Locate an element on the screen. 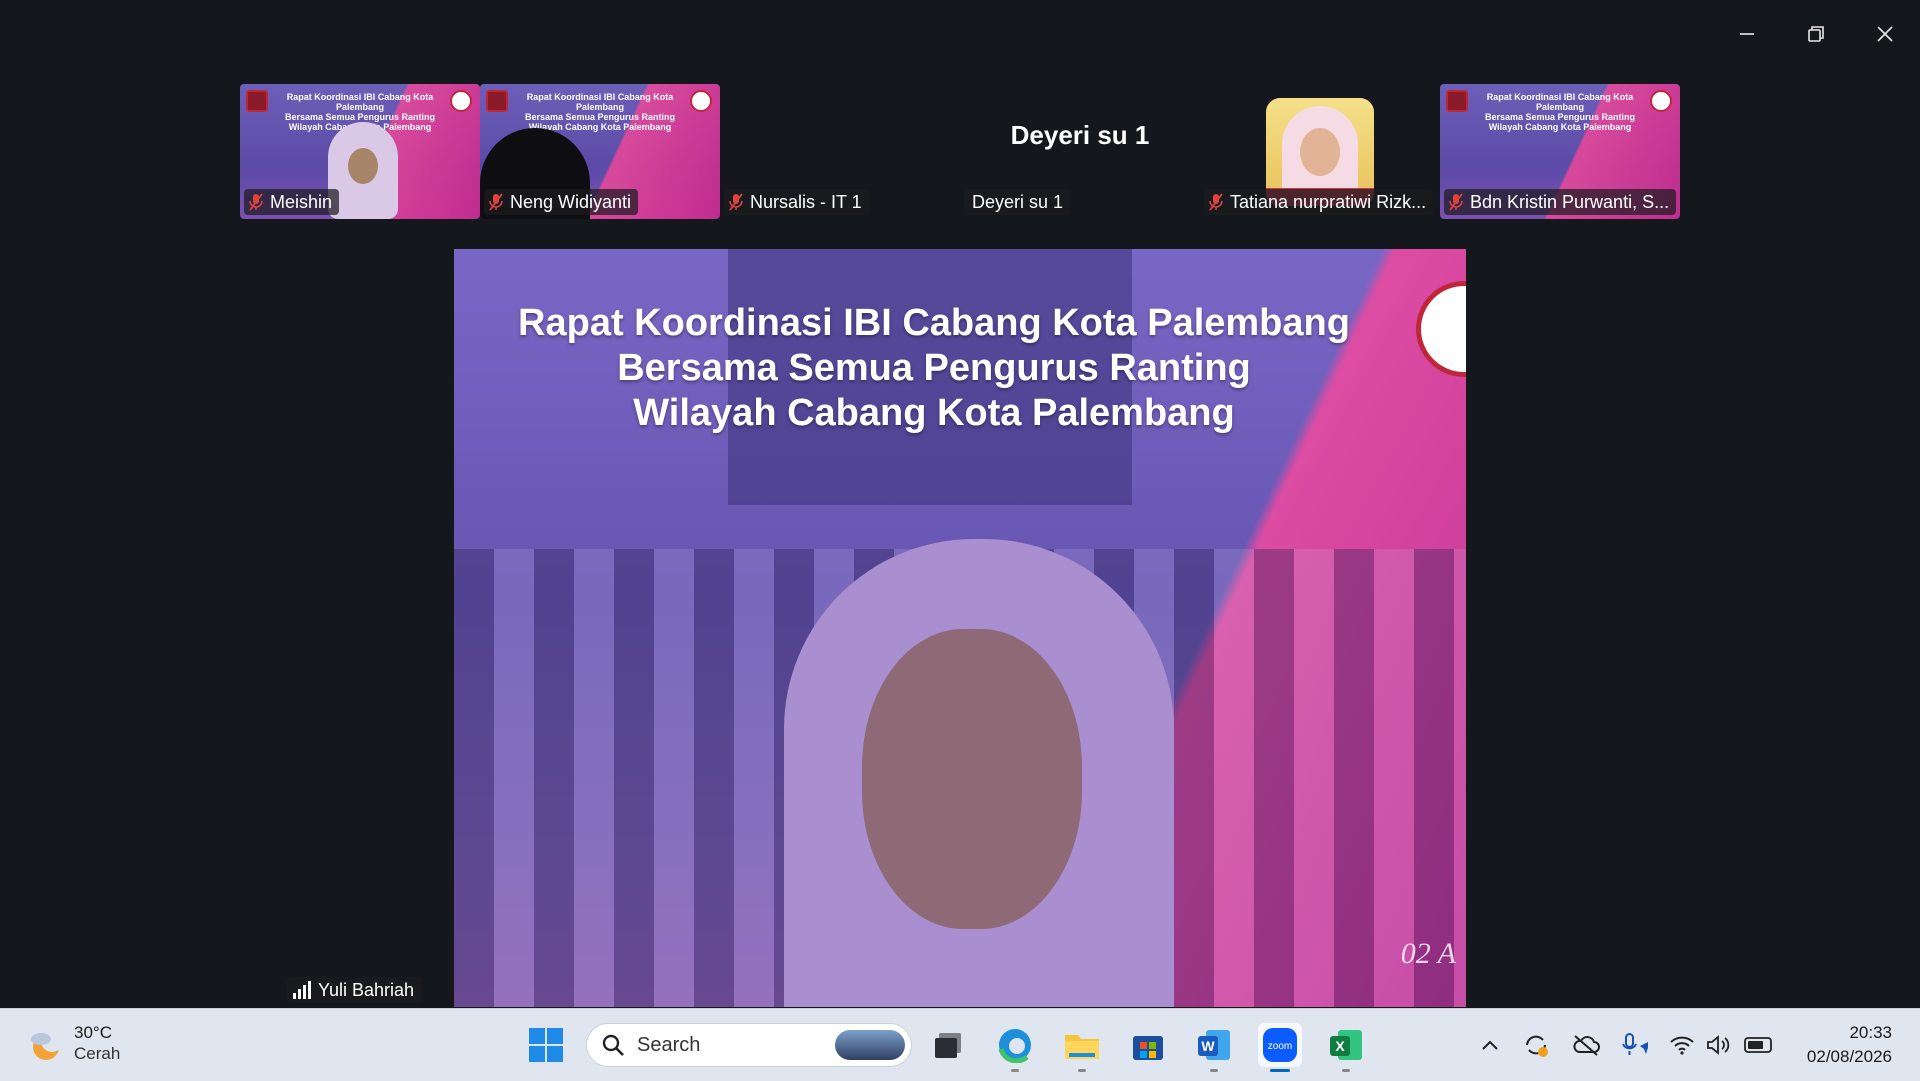  name-chip: Meishin is located at coordinates (292, 202).